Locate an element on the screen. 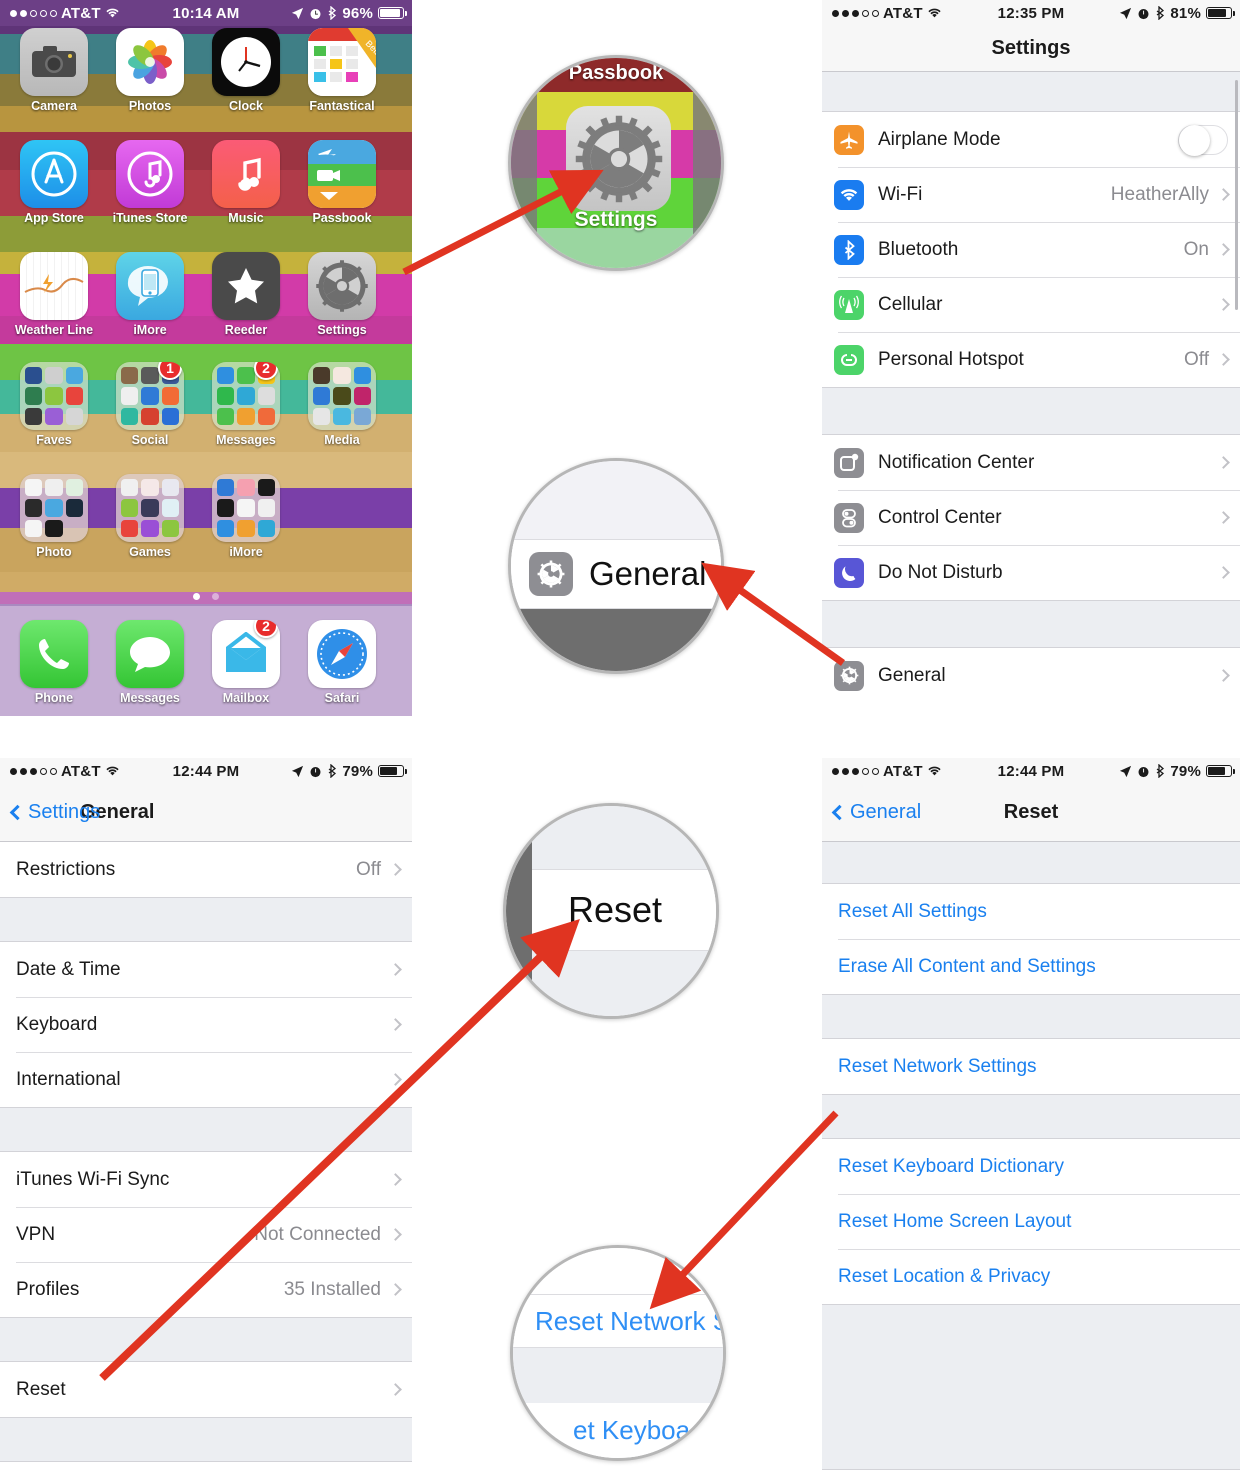 Image resolution: width=1240 pixels, height=1483 pixels. home-app-weather-line: Weather Line is located at coordinates (54, 294).